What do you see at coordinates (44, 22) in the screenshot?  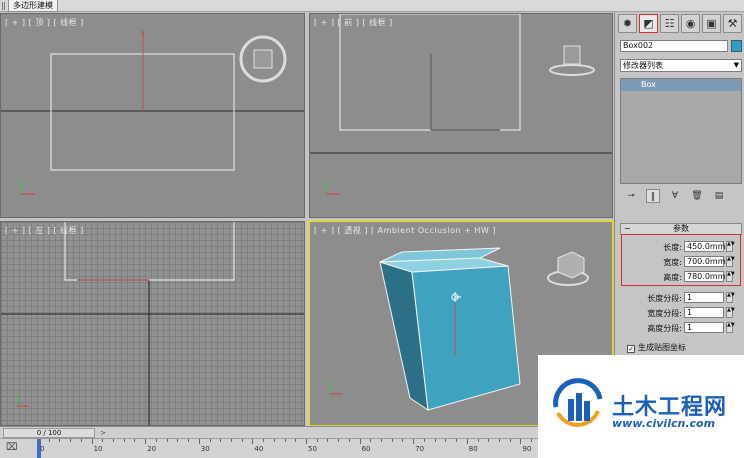 I see `viewport-top-label: [ + ] [ 顶 ] [ 线框 ]` at bounding box center [44, 22].